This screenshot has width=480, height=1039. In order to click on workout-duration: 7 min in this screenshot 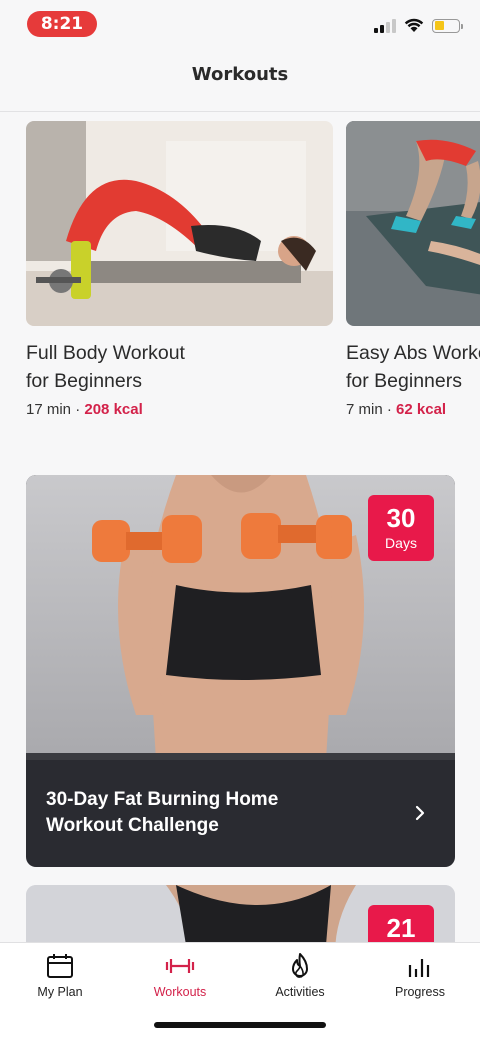, I will do `click(364, 409)`.